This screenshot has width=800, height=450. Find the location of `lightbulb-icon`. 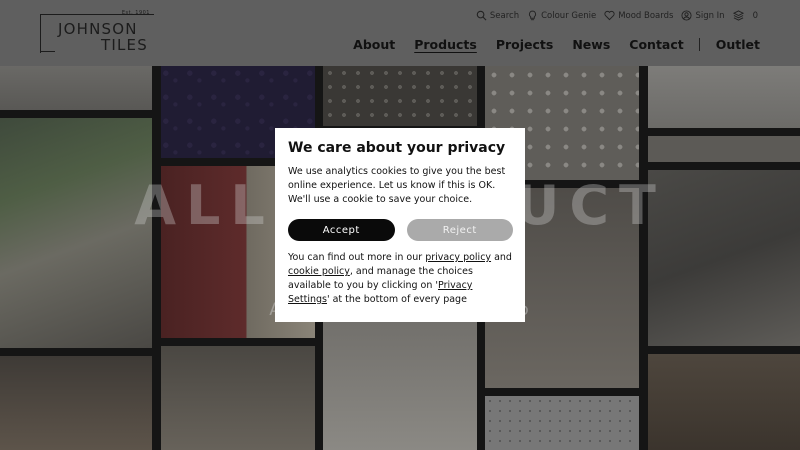

lightbulb-icon is located at coordinates (533, 15).